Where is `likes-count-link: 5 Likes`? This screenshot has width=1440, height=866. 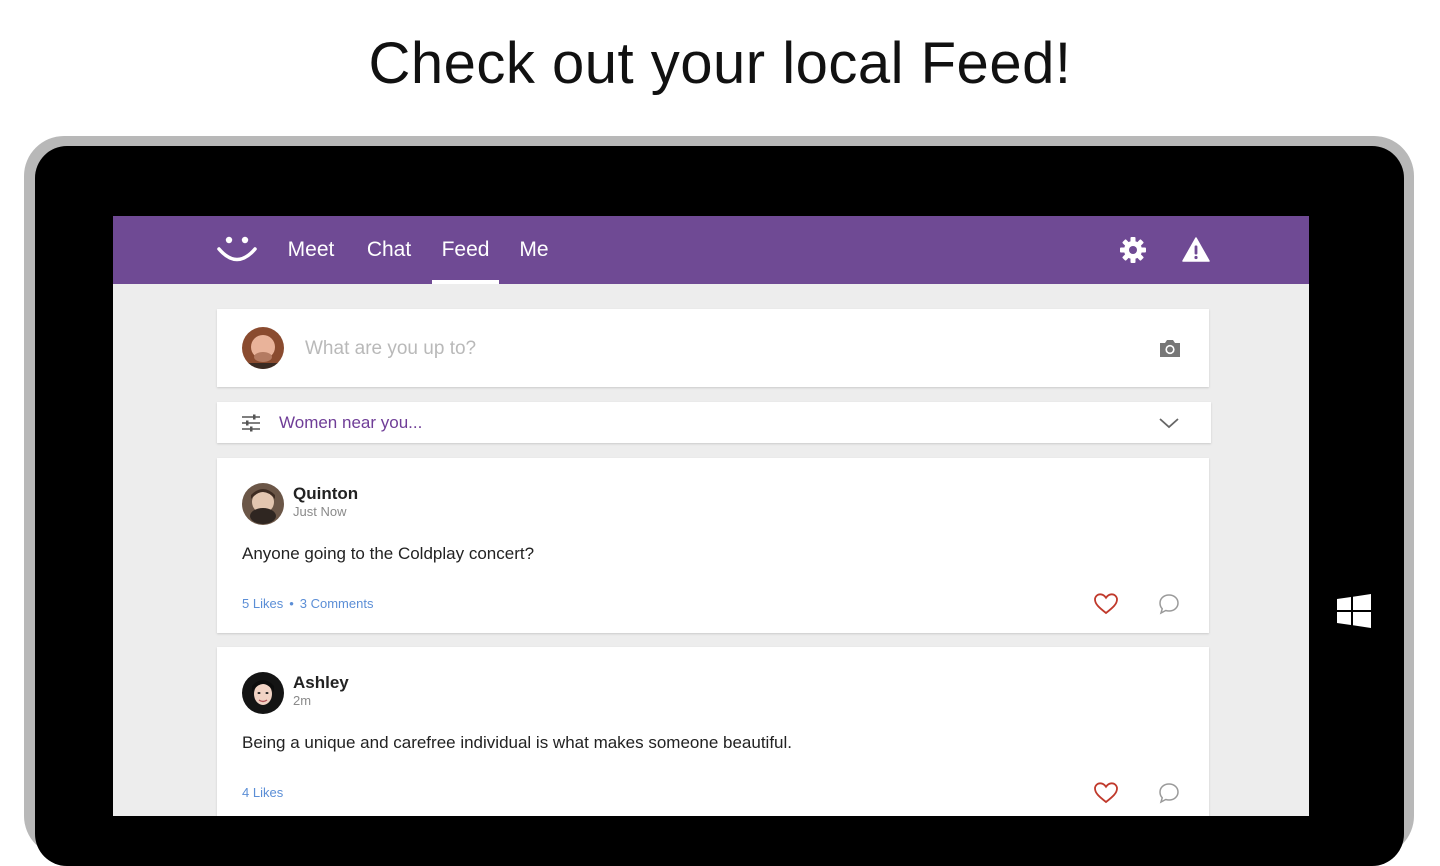
likes-count-link: 5 Likes is located at coordinates (262, 603).